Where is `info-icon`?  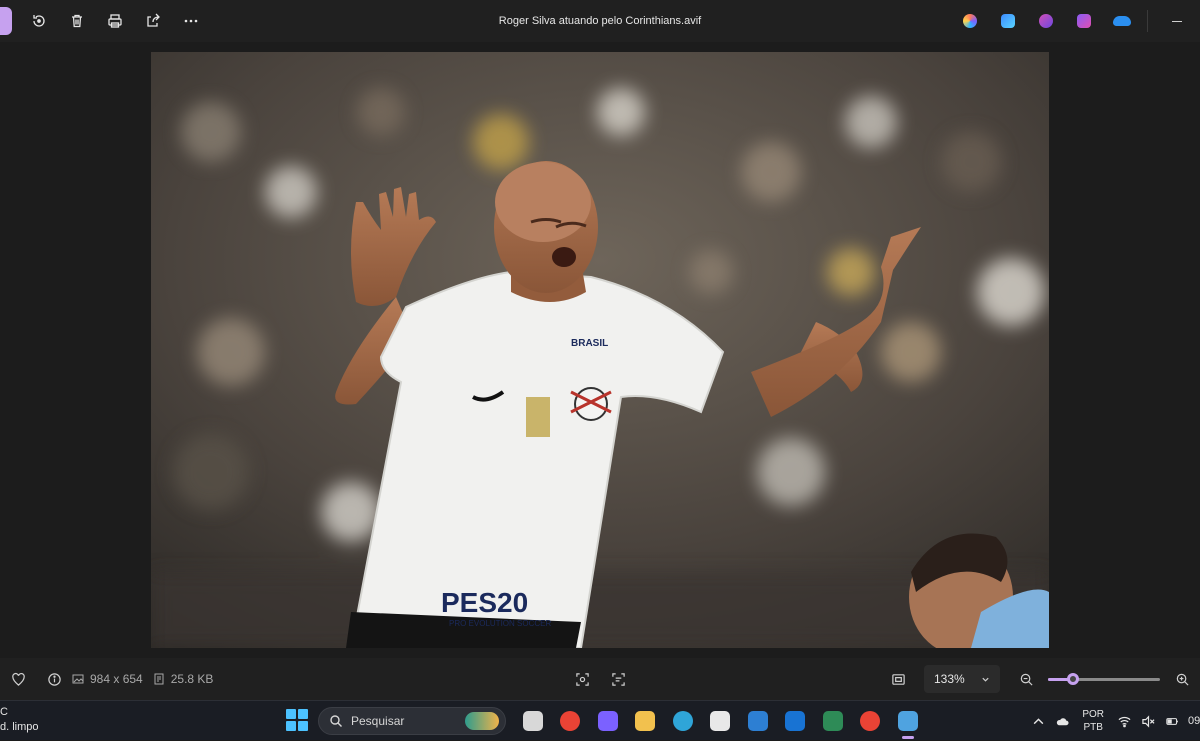 info-icon is located at coordinates (54, 679).